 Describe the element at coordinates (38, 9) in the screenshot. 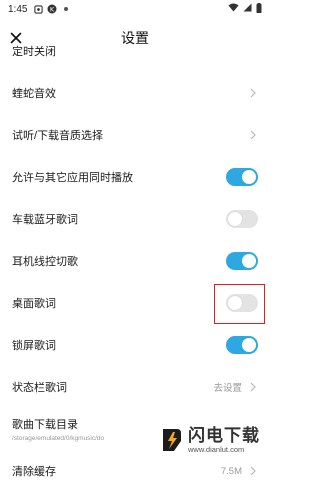

I see `notification-icon` at that location.